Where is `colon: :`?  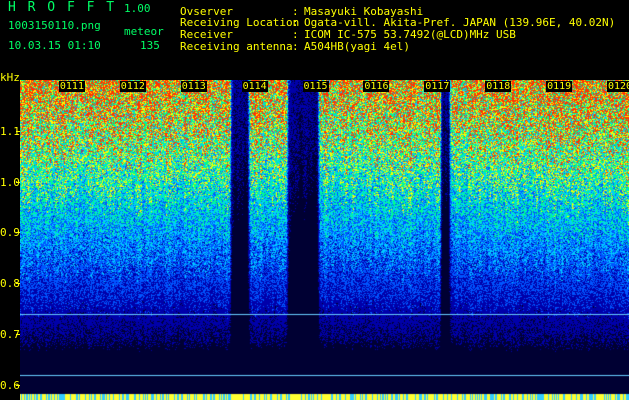 colon: : is located at coordinates (295, 46).